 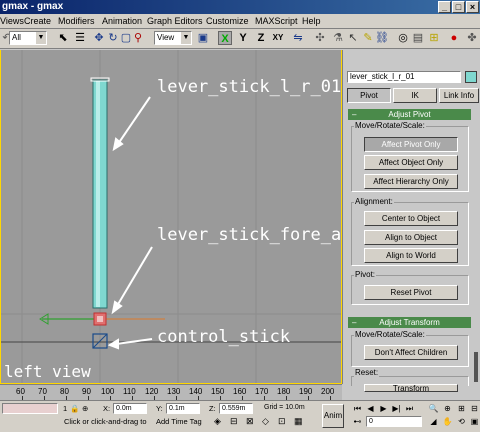 What do you see at coordinates (447, 421) in the screenshot?
I see `pan-icon: ✋` at bounding box center [447, 421].